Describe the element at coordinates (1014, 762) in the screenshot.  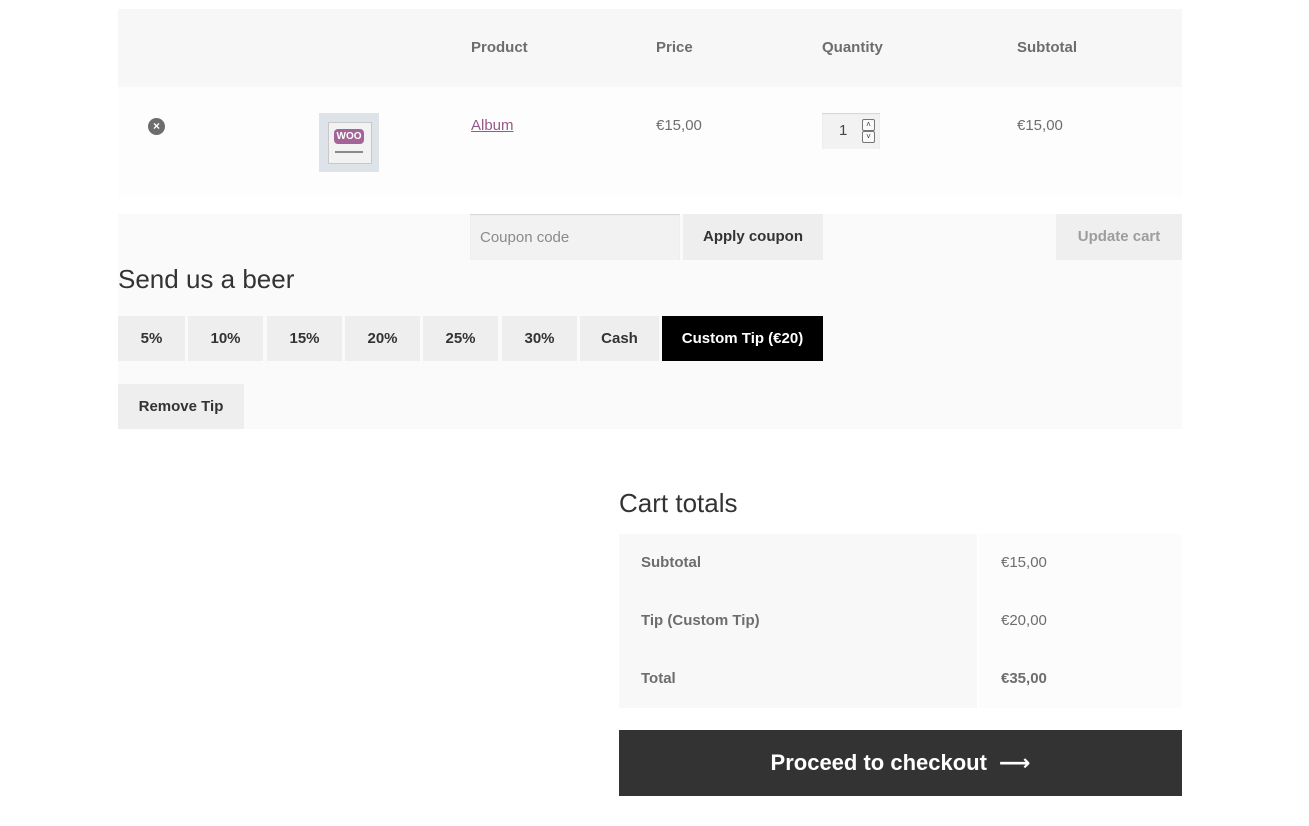
I see `arrow-right-icon: ⟶` at that location.